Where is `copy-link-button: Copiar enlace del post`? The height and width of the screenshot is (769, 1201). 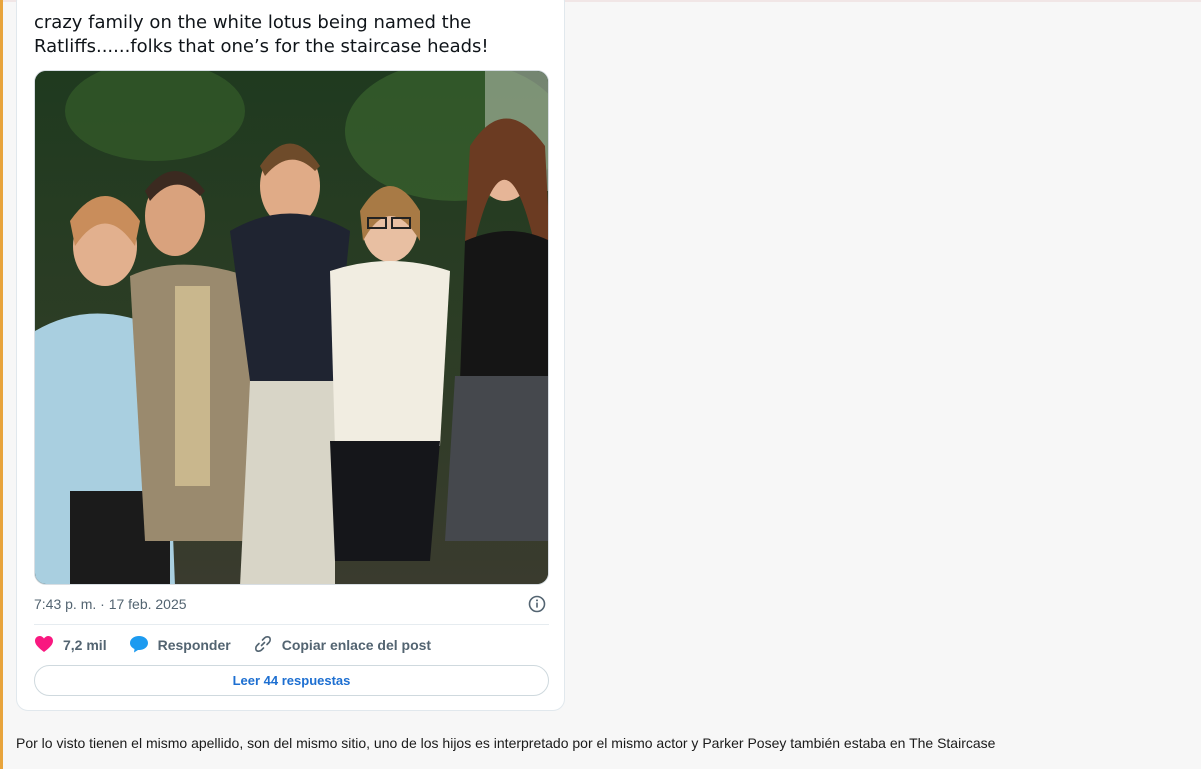 copy-link-button: Copiar enlace del post is located at coordinates (342, 645).